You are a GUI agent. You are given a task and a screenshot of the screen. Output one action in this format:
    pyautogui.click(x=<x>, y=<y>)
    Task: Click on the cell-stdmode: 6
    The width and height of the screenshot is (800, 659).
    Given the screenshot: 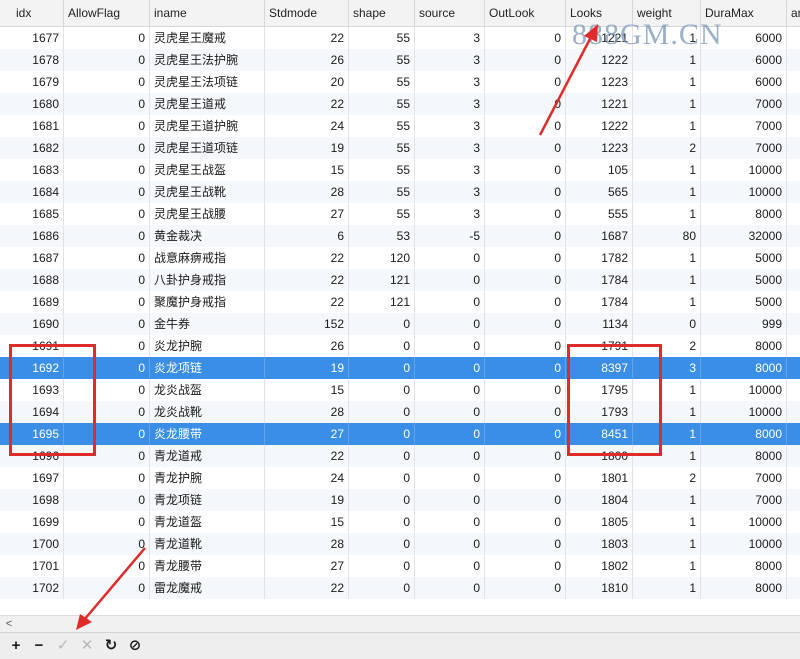 What is the action you would take?
    pyautogui.click(x=307, y=236)
    